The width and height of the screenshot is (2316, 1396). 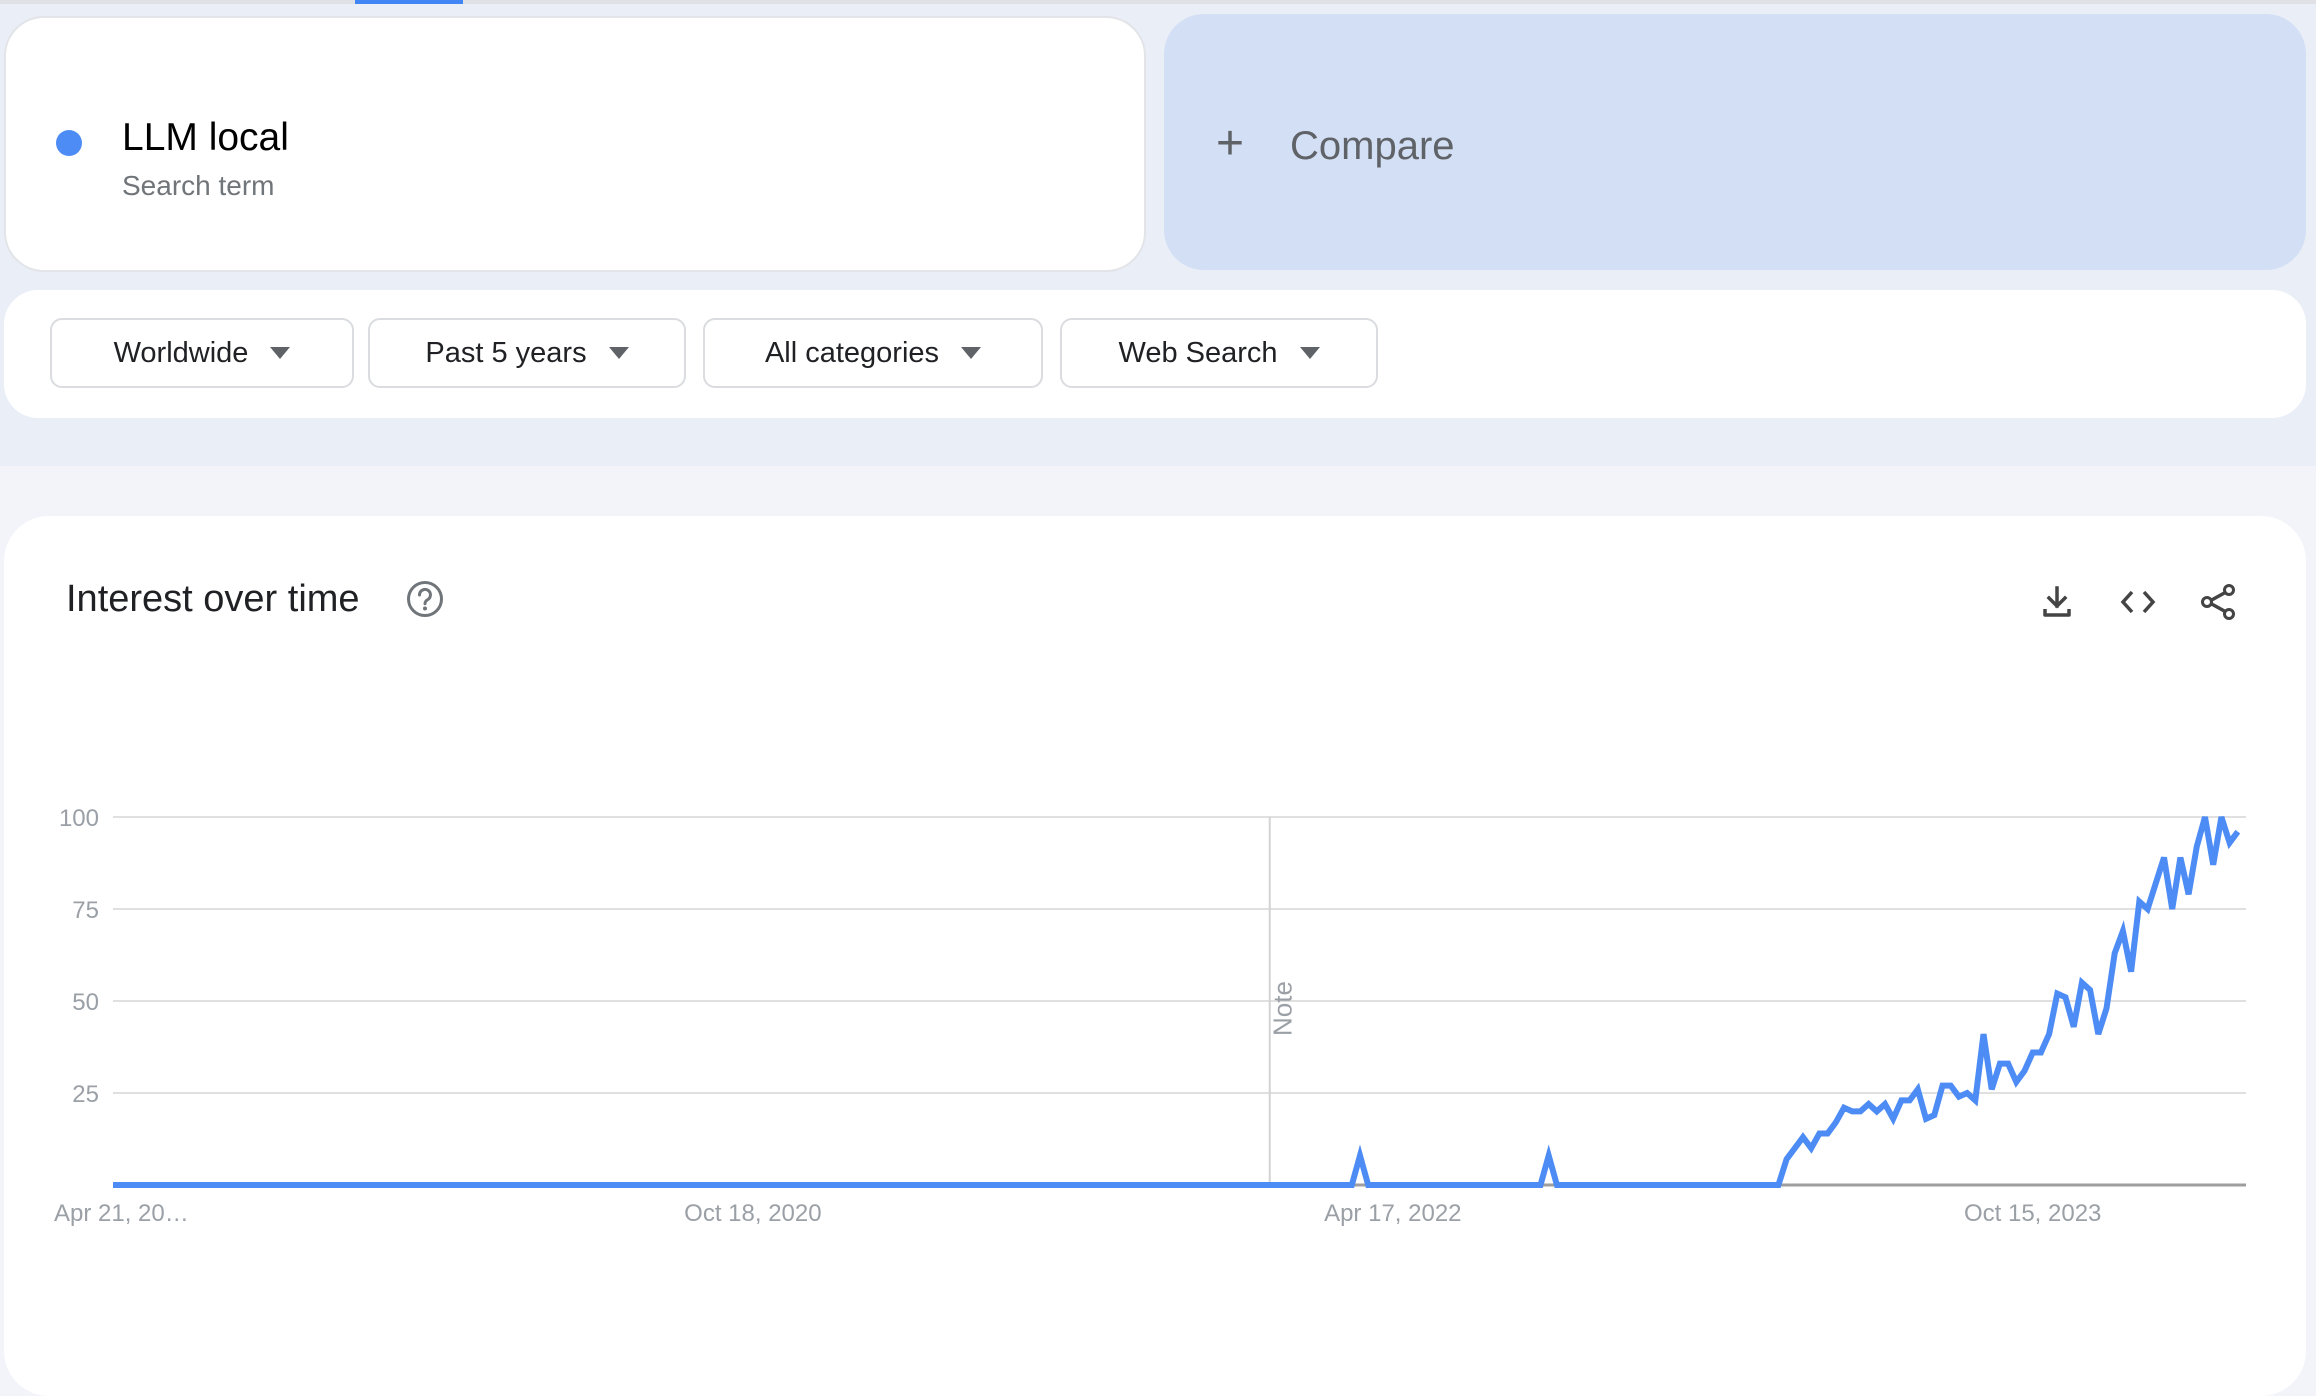 What do you see at coordinates (752, 1213) in the screenshot?
I see `x-tick-label: Oct 18, 2020` at bounding box center [752, 1213].